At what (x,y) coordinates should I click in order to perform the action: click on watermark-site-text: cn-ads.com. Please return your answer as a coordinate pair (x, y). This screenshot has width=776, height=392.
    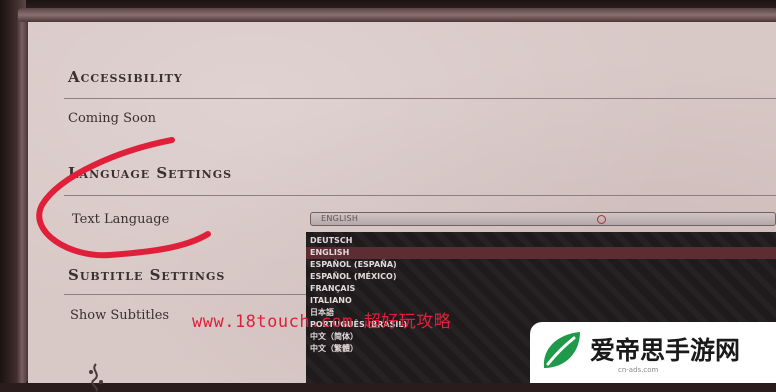
    Looking at the image, I should click on (638, 370).